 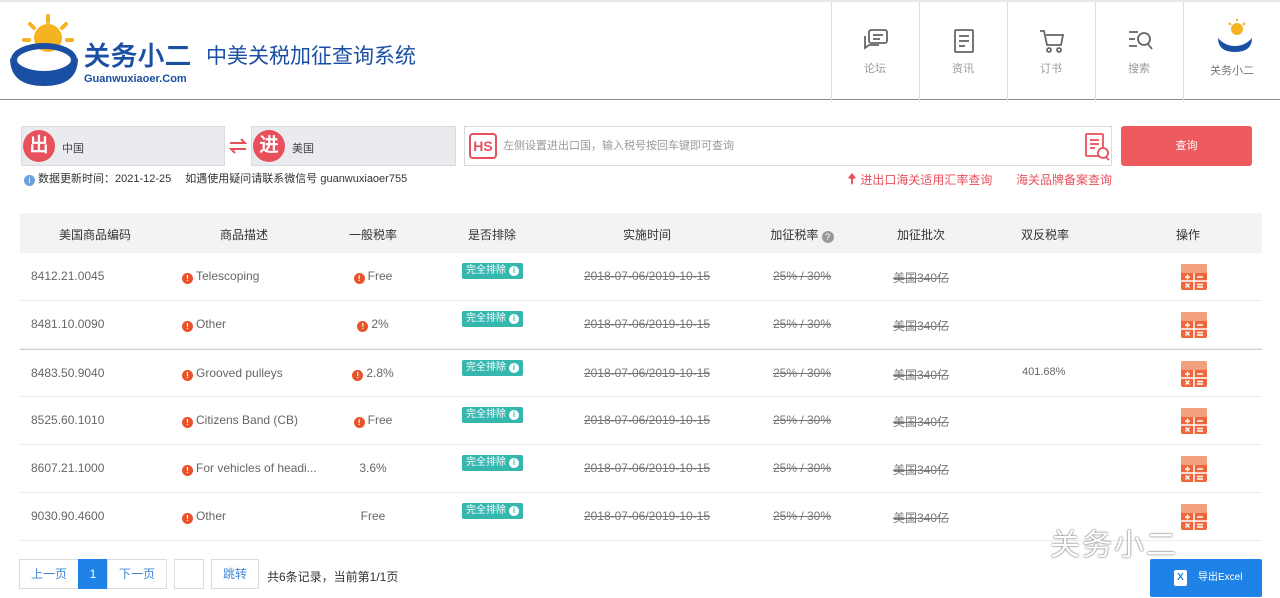 I want to click on update-time: 数据更新时间：2021-12-25, so click(x=105, y=179).